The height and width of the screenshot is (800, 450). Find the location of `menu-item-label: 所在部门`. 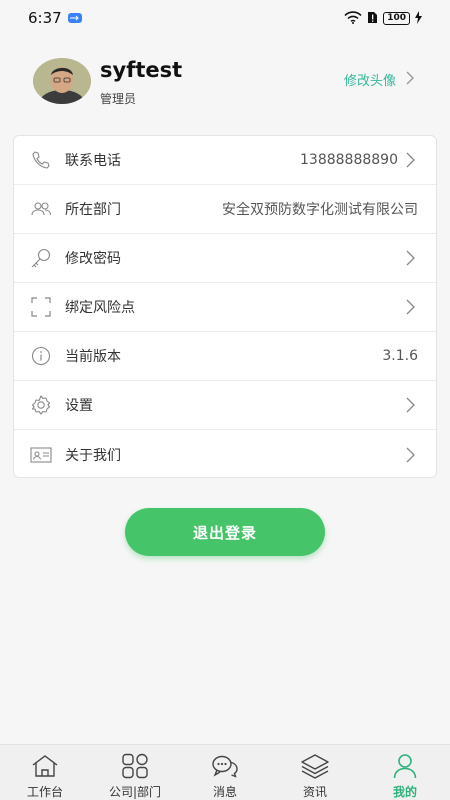

menu-item-label: 所在部门 is located at coordinates (93, 210).